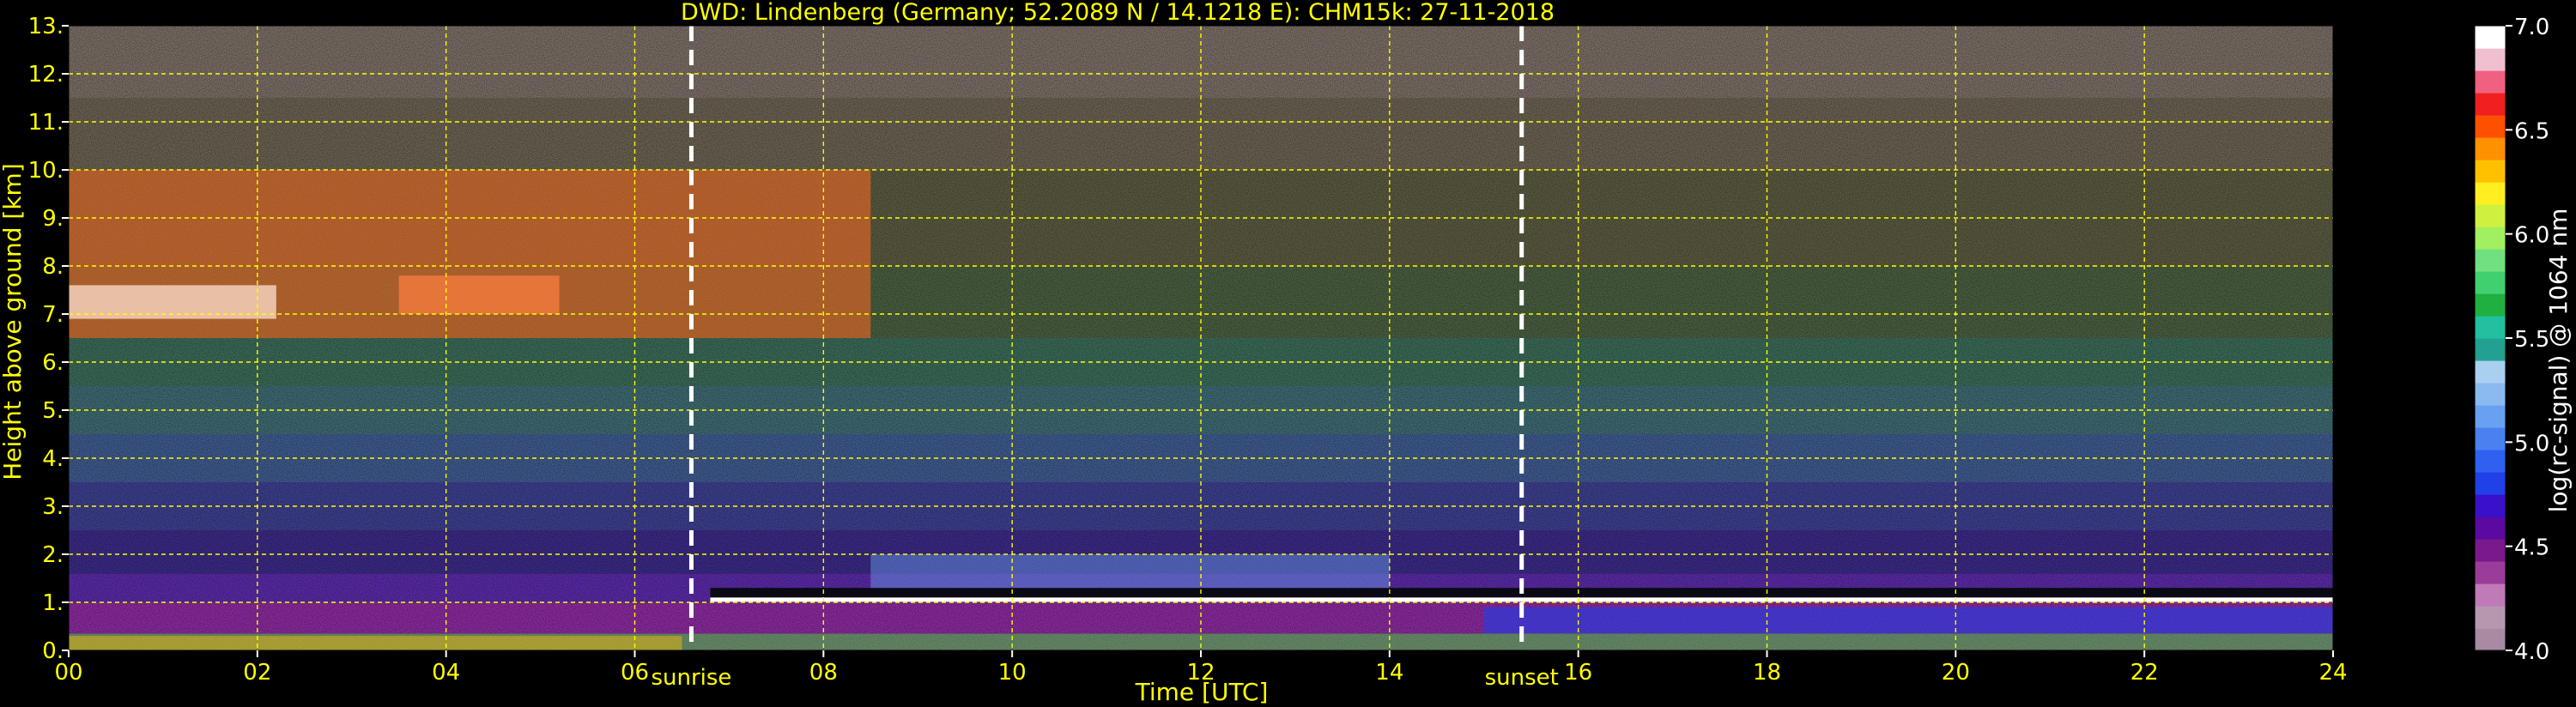  I want to click on colorbar, so click(2490, 338).